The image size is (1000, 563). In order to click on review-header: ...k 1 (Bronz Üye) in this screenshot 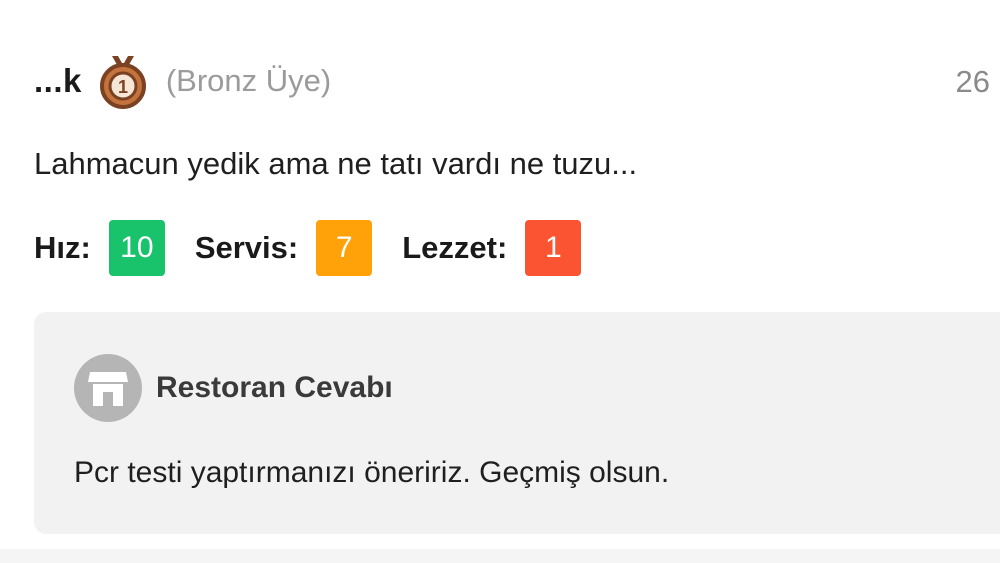, I will do `click(517, 81)`.